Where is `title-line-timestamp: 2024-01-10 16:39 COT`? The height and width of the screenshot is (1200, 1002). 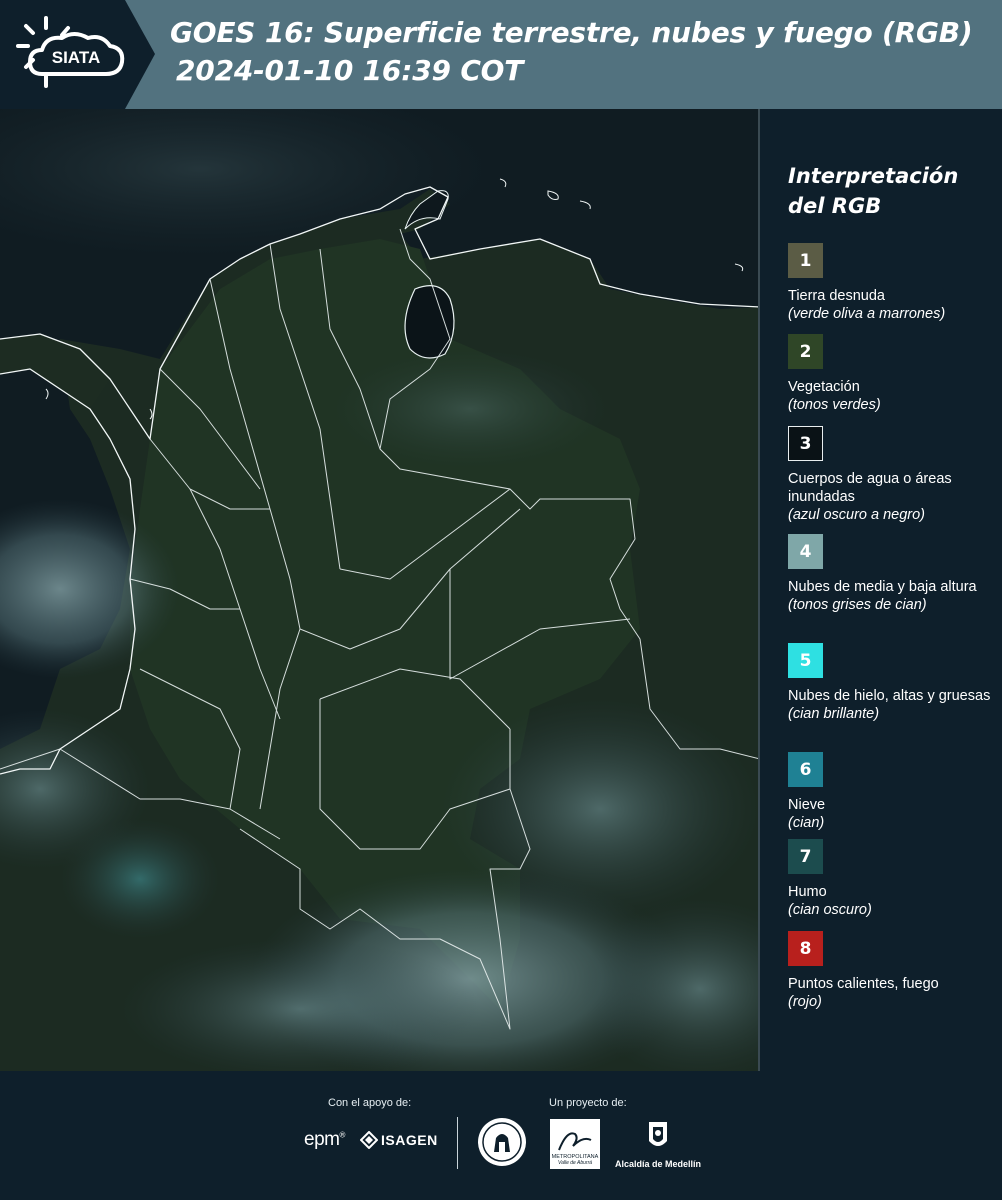
title-line-timestamp: 2024-01-10 16:39 COT is located at coordinates (350, 70).